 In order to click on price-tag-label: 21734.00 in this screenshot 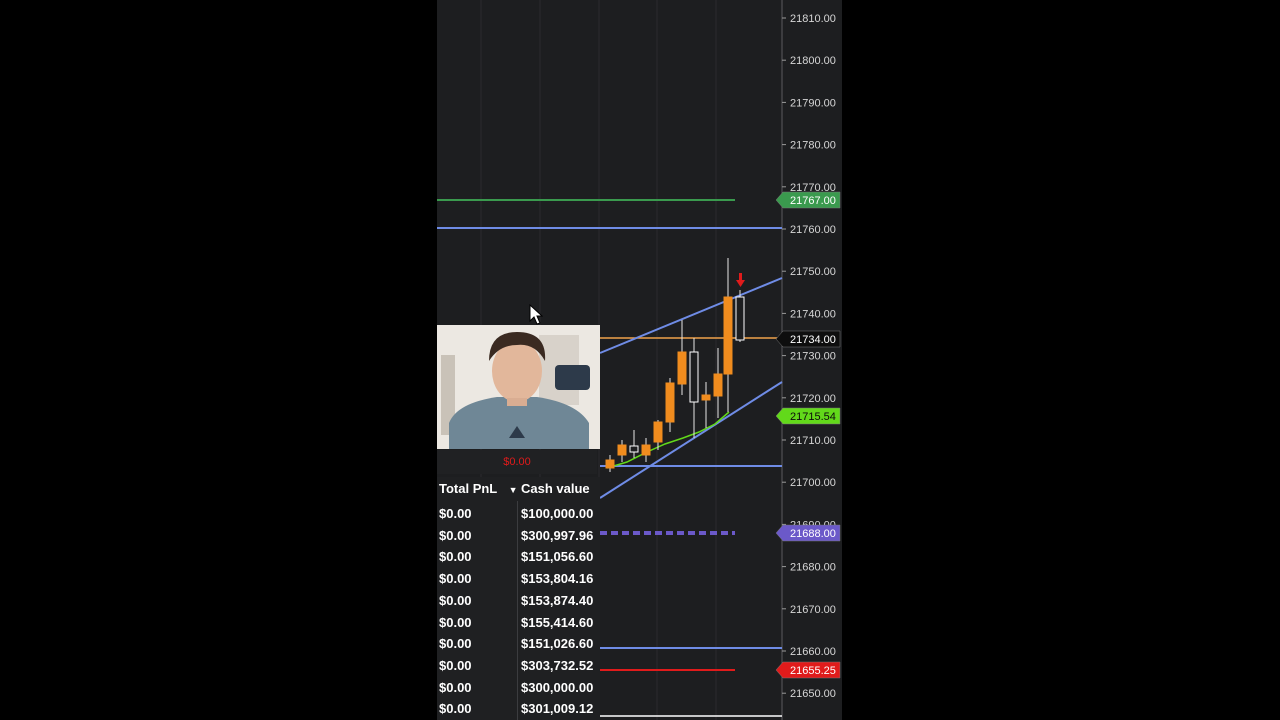, I will do `click(813, 340)`.